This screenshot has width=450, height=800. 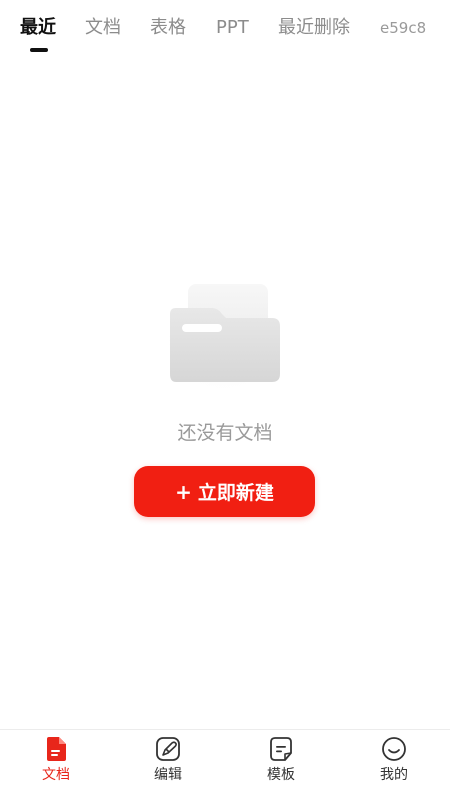 What do you see at coordinates (314, 28) in the screenshot?
I see `tab-recently-deleted: 最近删除` at bounding box center [314, 28].